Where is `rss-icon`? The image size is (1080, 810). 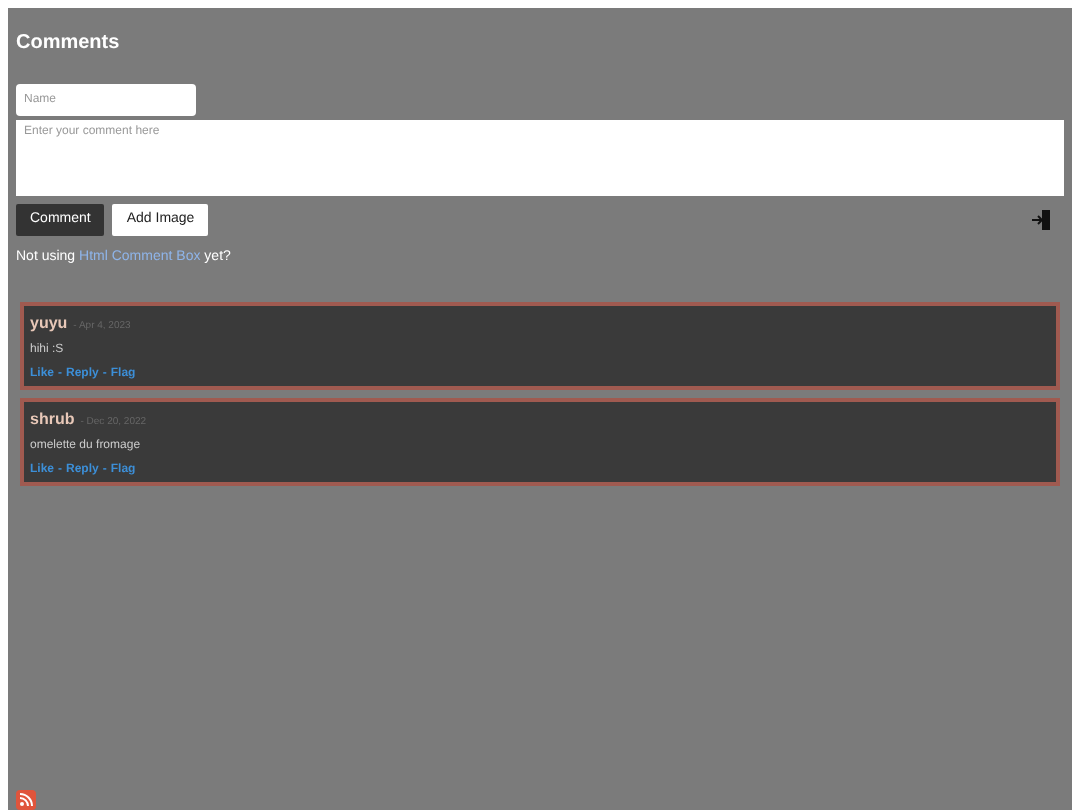
rss-icon is located at coordinates (26, 800).